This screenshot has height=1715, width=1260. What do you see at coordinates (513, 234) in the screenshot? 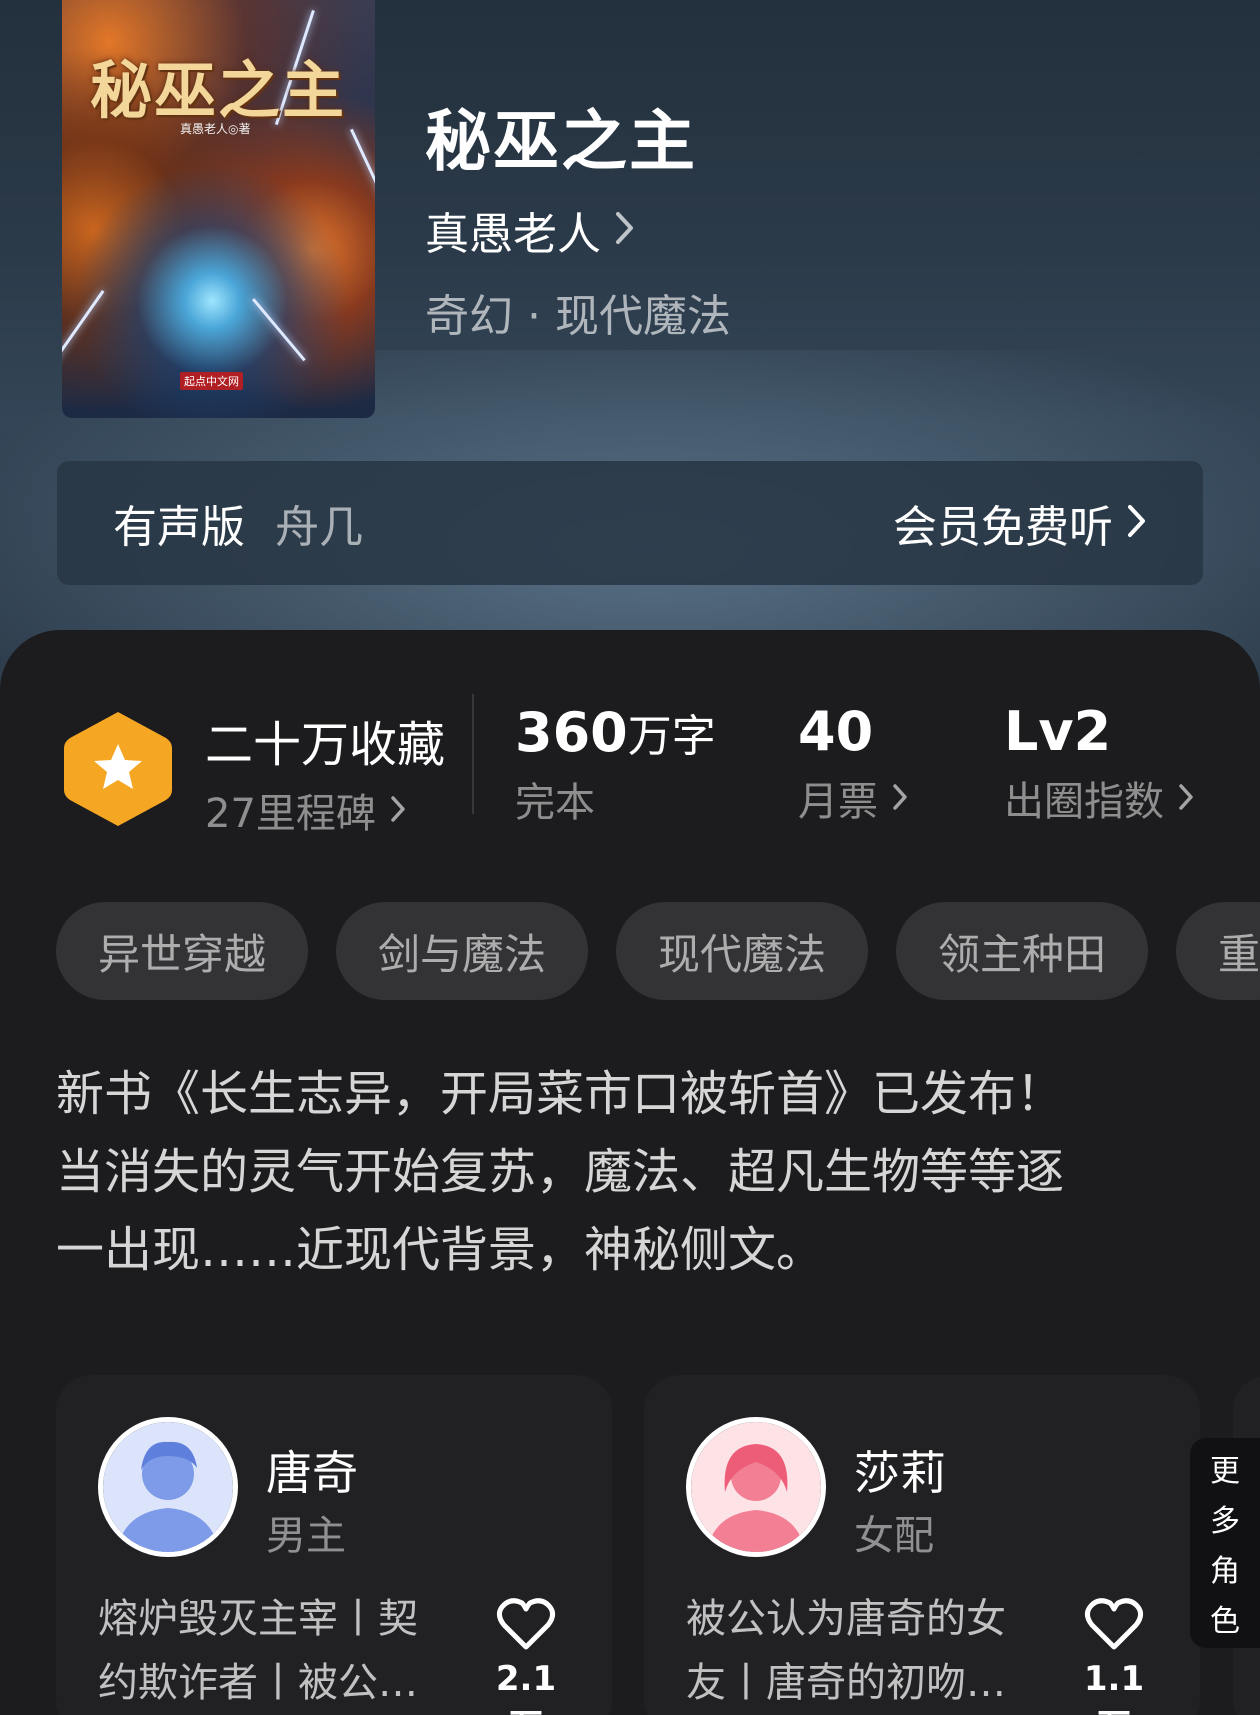
I see `author-name: 真愚老人` at bounding box center [513, 234].